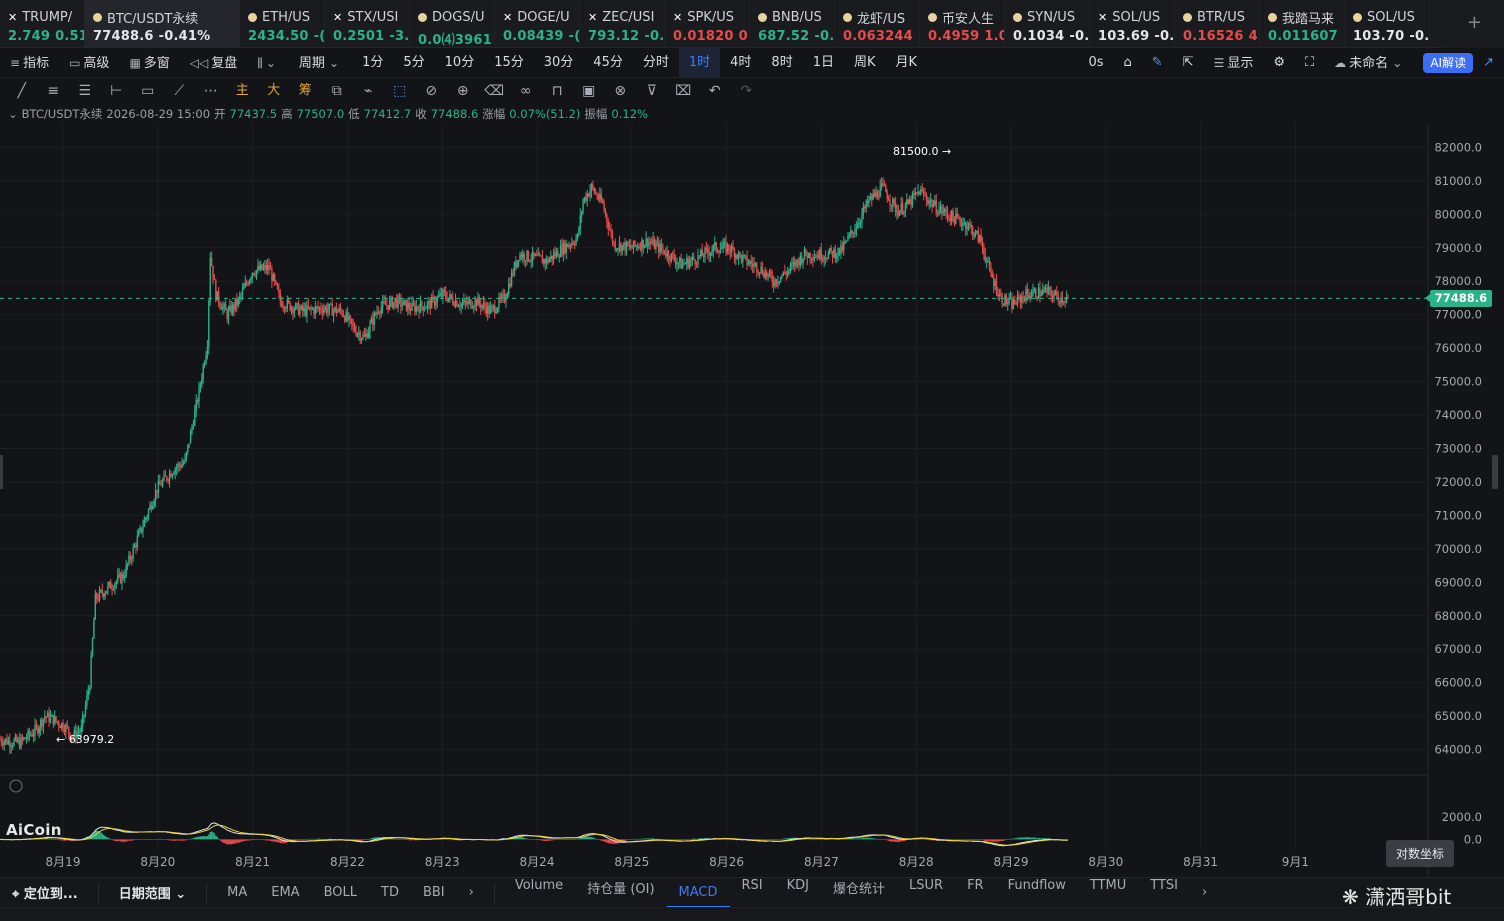 The width and height of the screenshot is (1504, 921). Describe the element at coordinates (537, 862) in the screenshot. I see `date-tick-label: 8月24` at that location.